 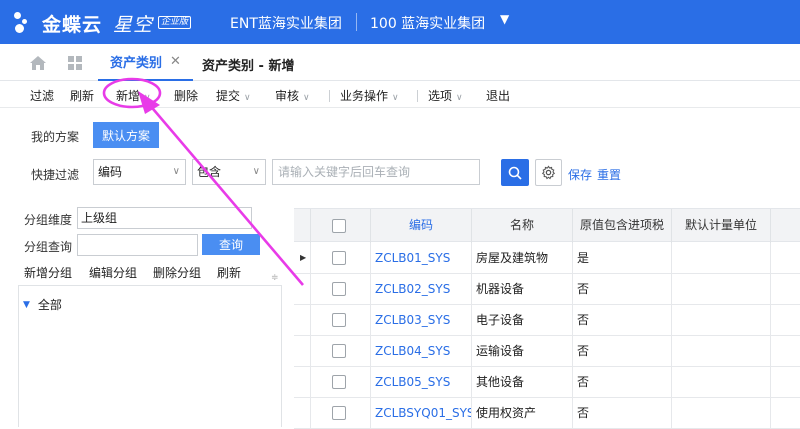 What do you see at coordinates (175, 61) in the screenshot?
I see `close-tab-icon: ✕` at bounding box center [175, 61].